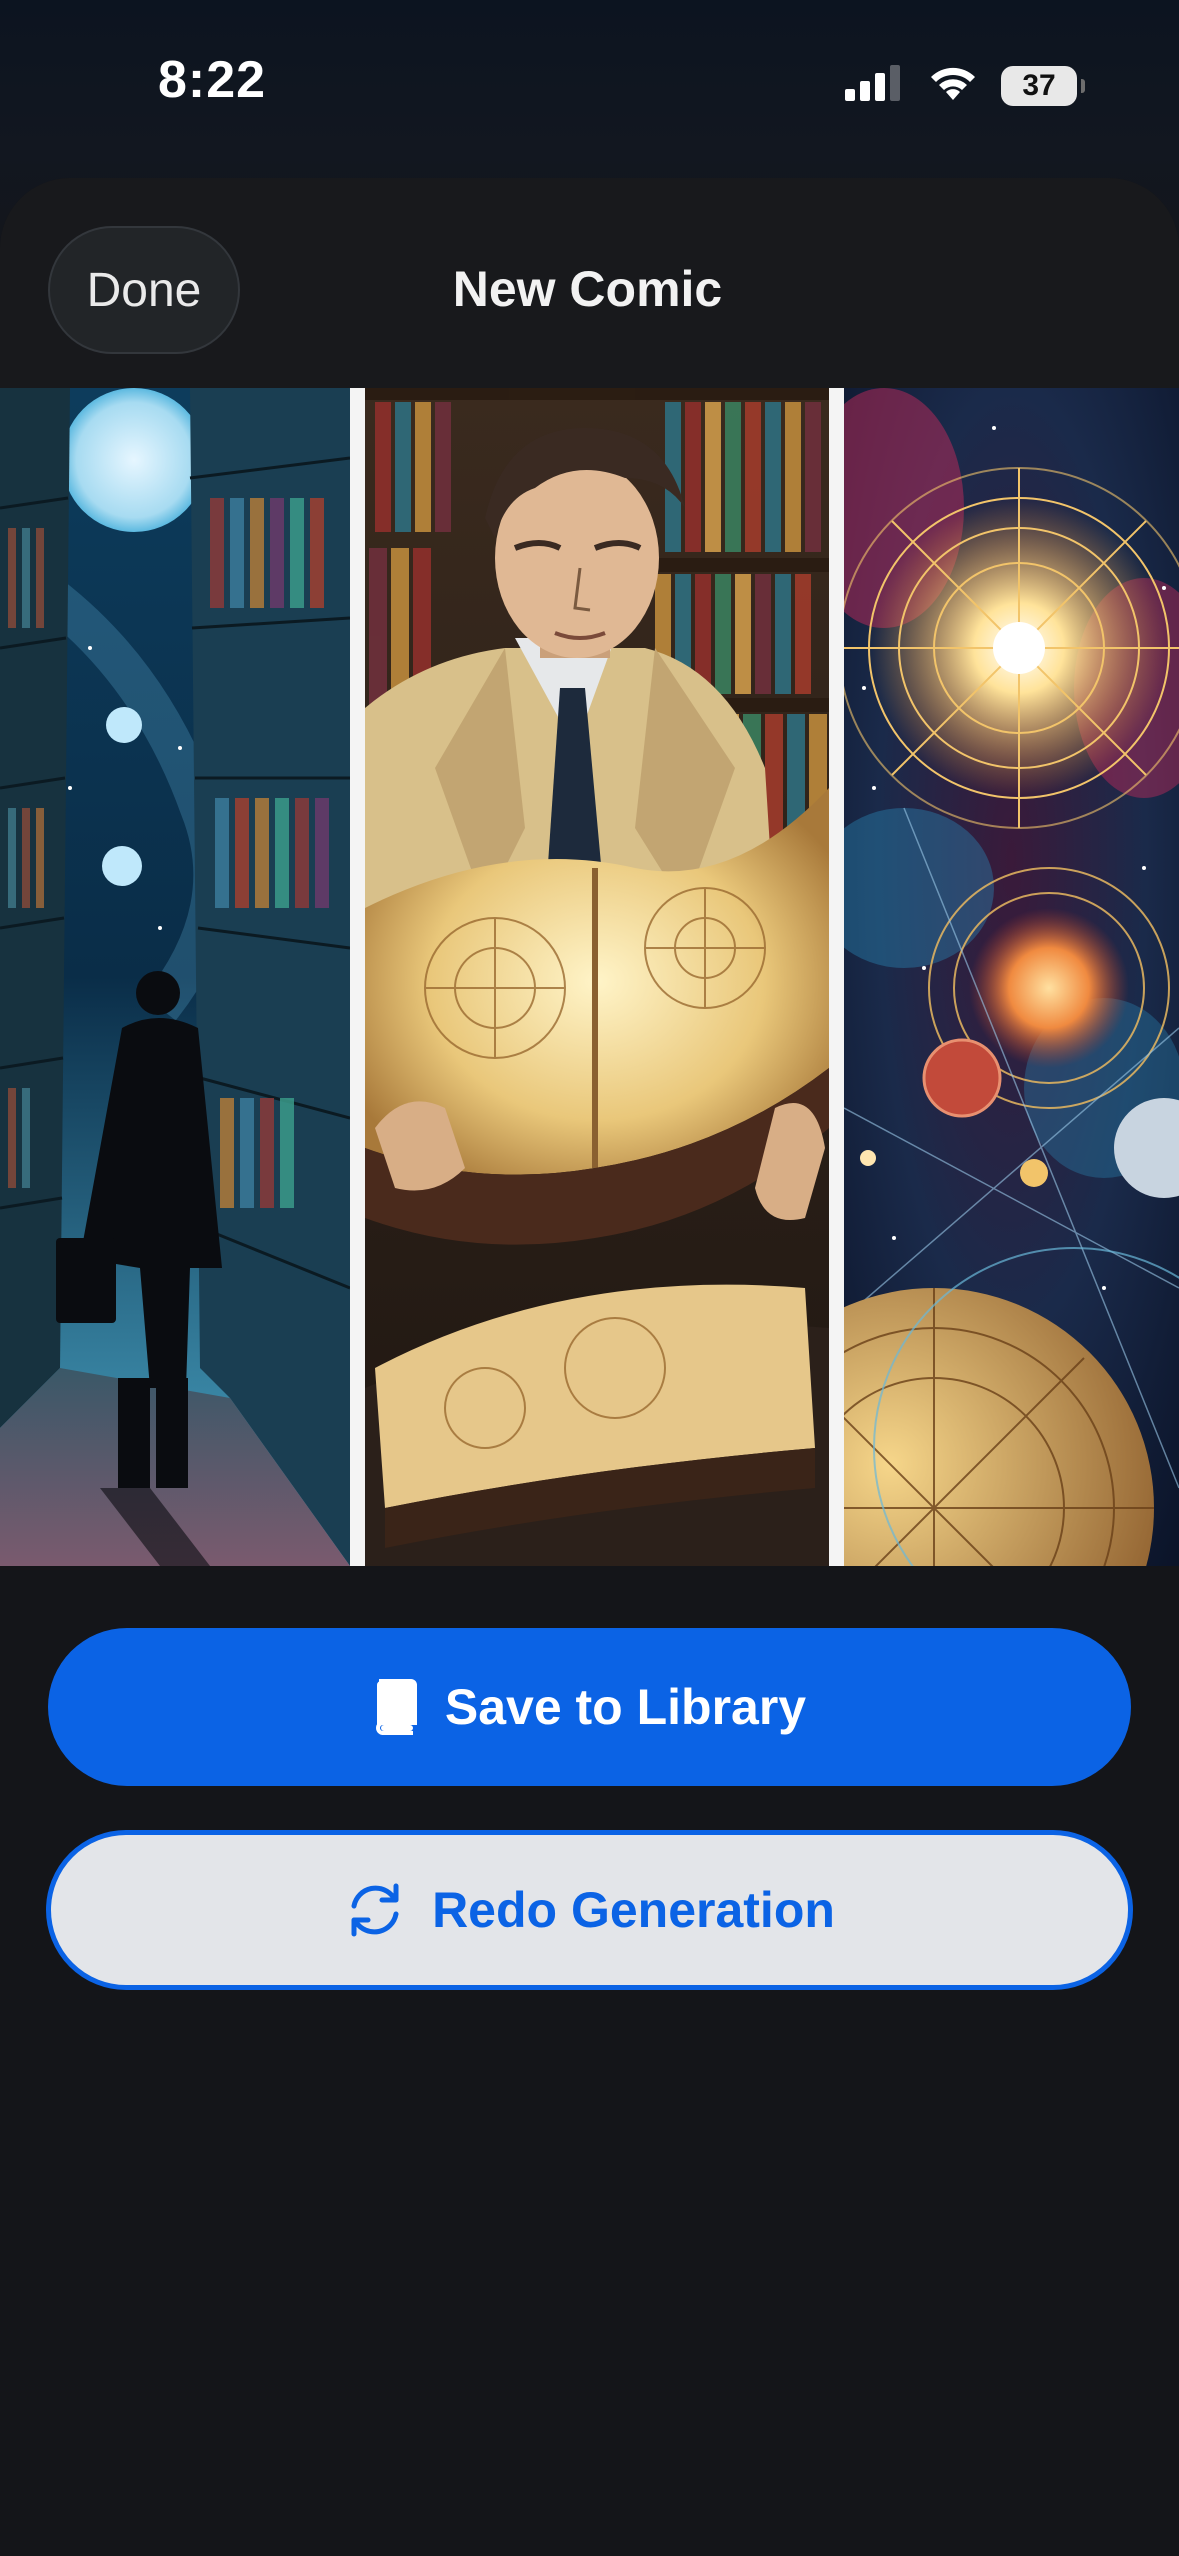 Image resolution: width=1179 pixels, height=2556 pixels. What do you see at coordinates (589, 85) in the screenshot?
I see `status-bar: 8:22 37` at bounding box center [589, 85].